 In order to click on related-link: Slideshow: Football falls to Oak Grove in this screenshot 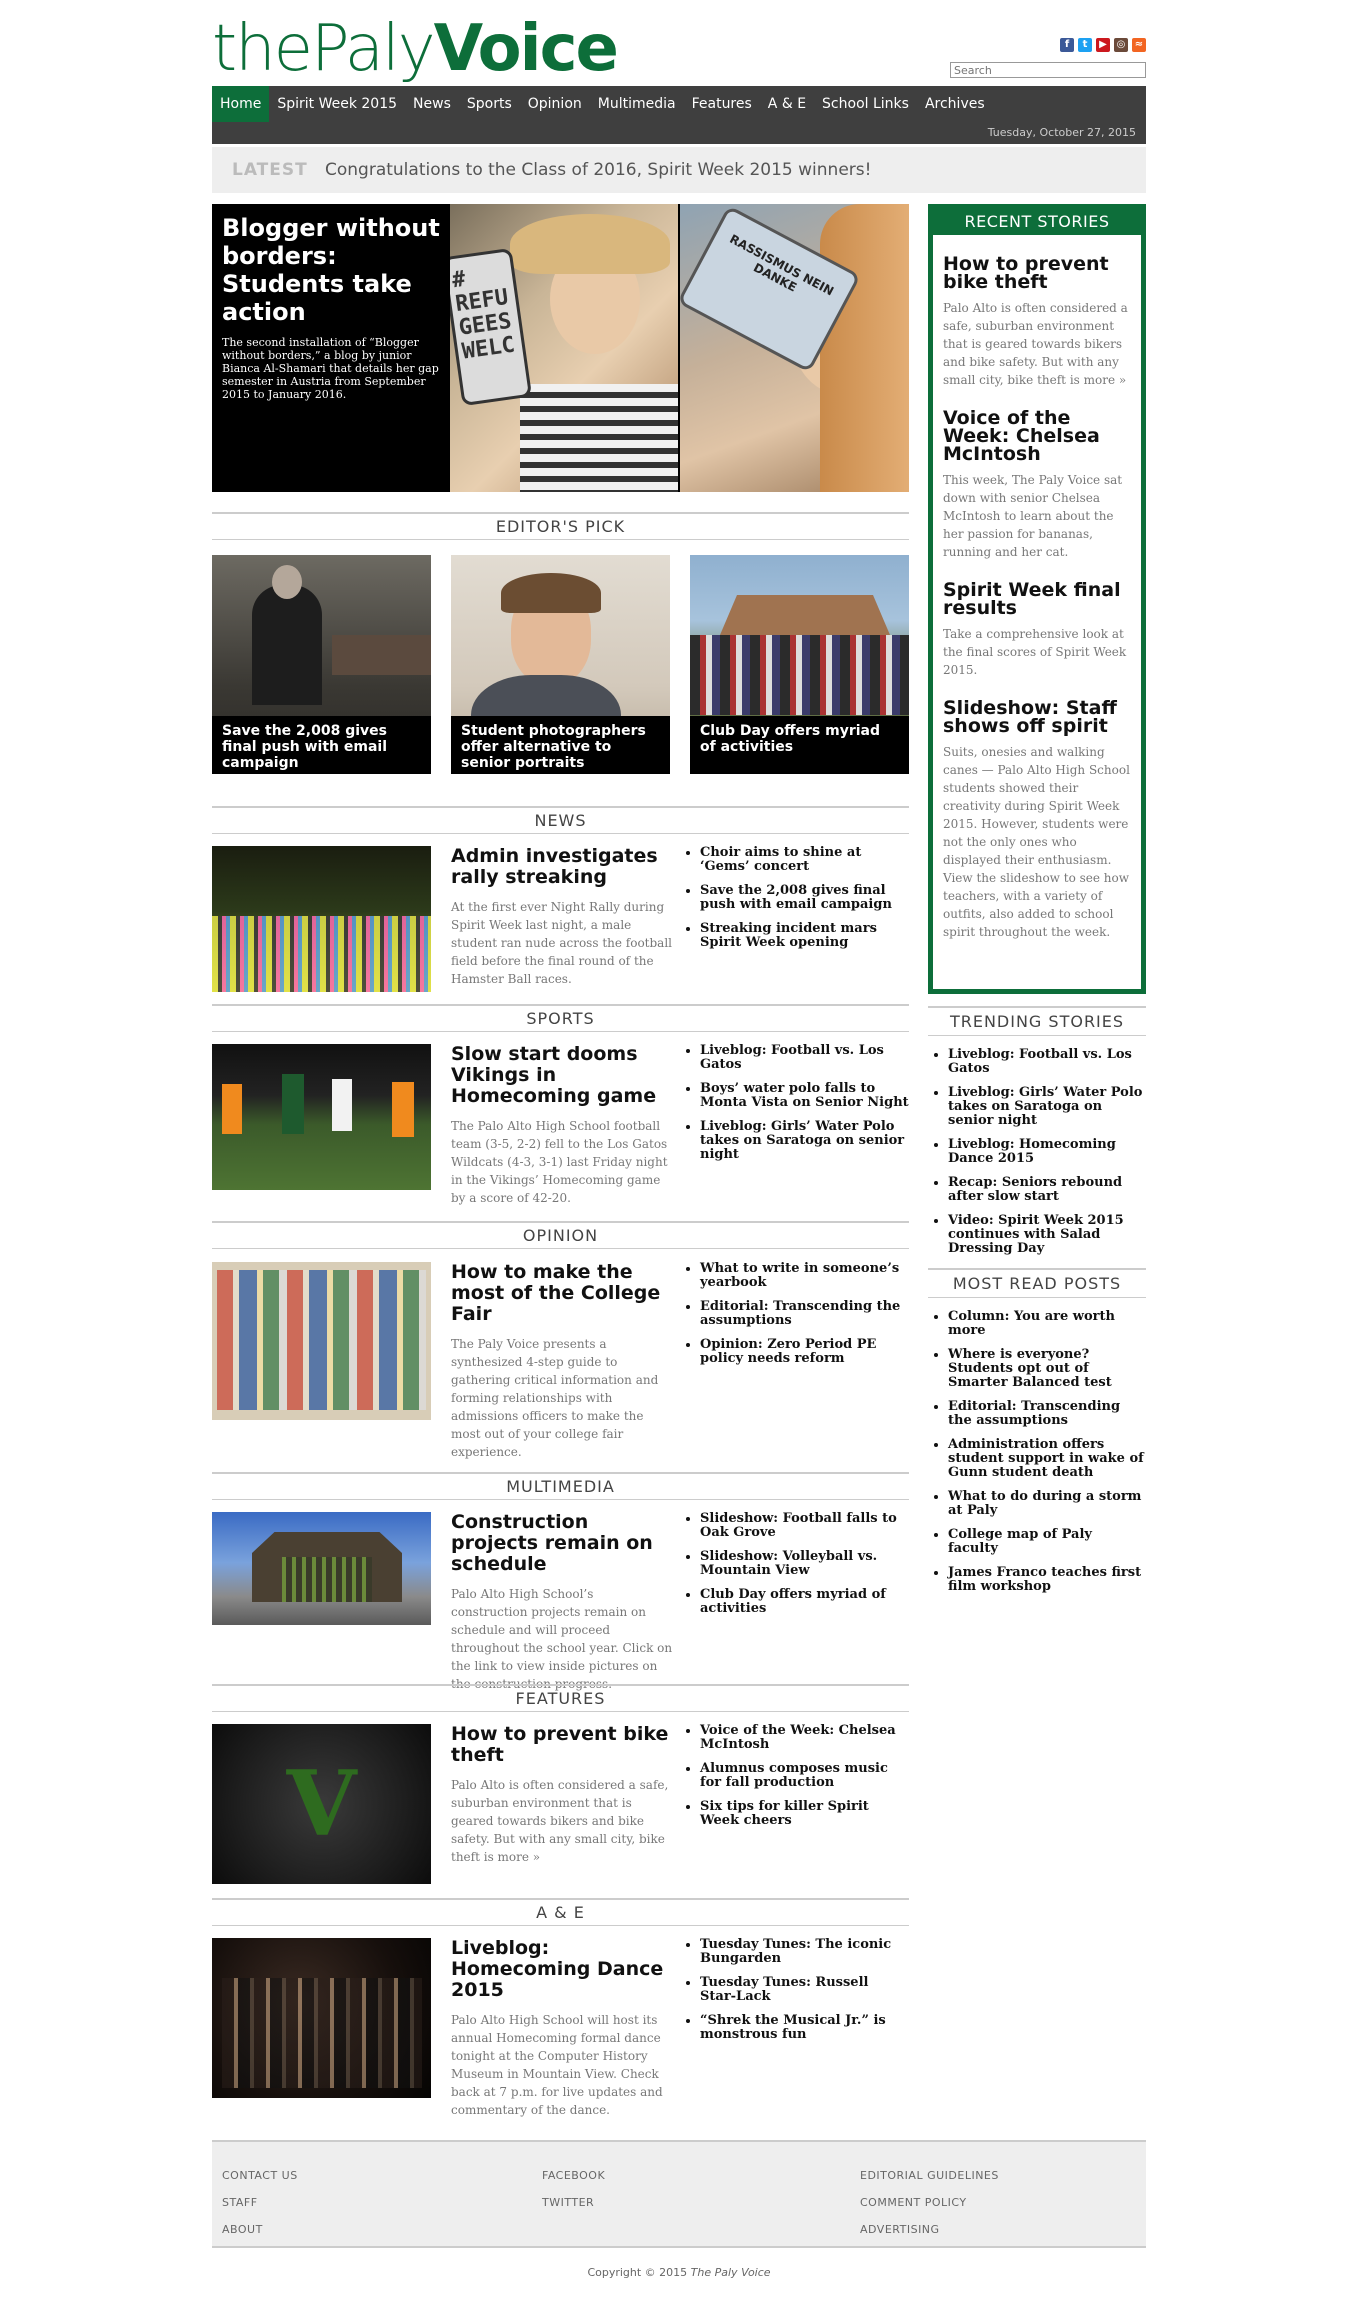, I will do `click(804, 1526)`.